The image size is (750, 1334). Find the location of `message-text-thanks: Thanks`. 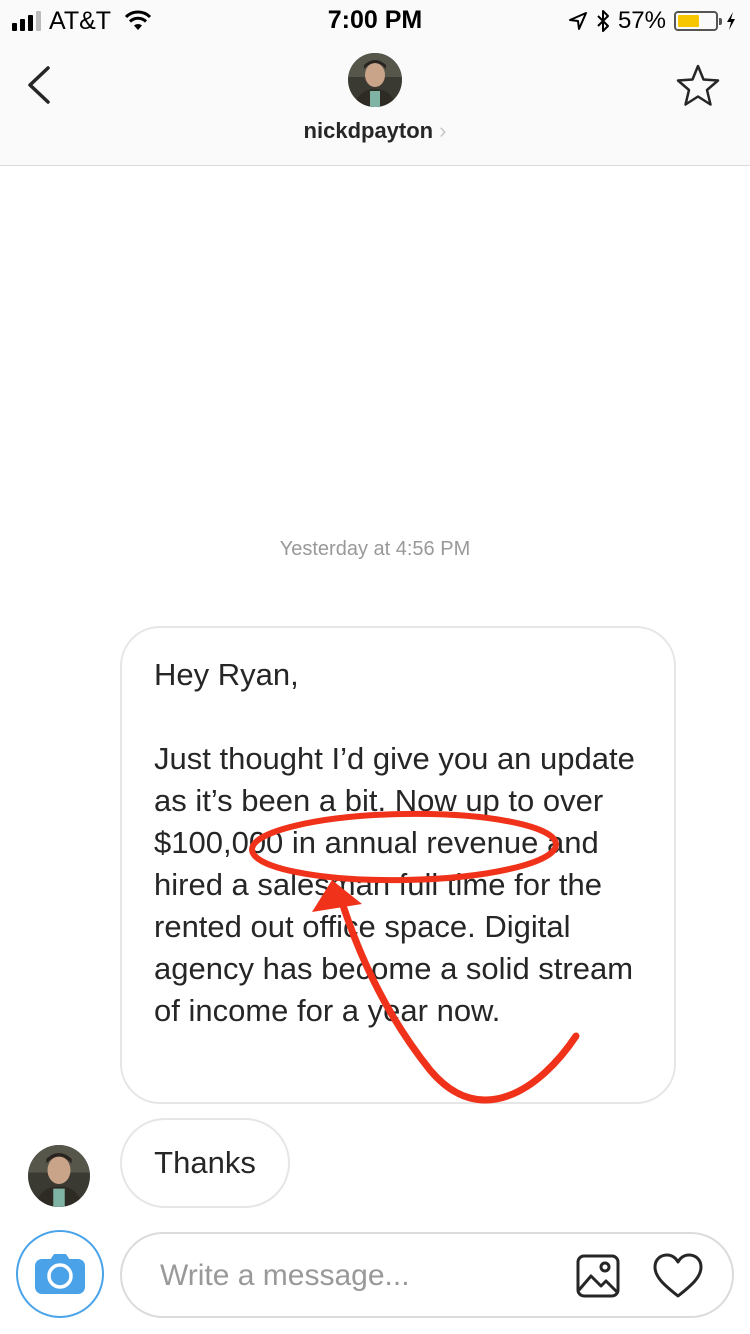

message-text-thanks: Thanks is located at coordinates (205, 1162).